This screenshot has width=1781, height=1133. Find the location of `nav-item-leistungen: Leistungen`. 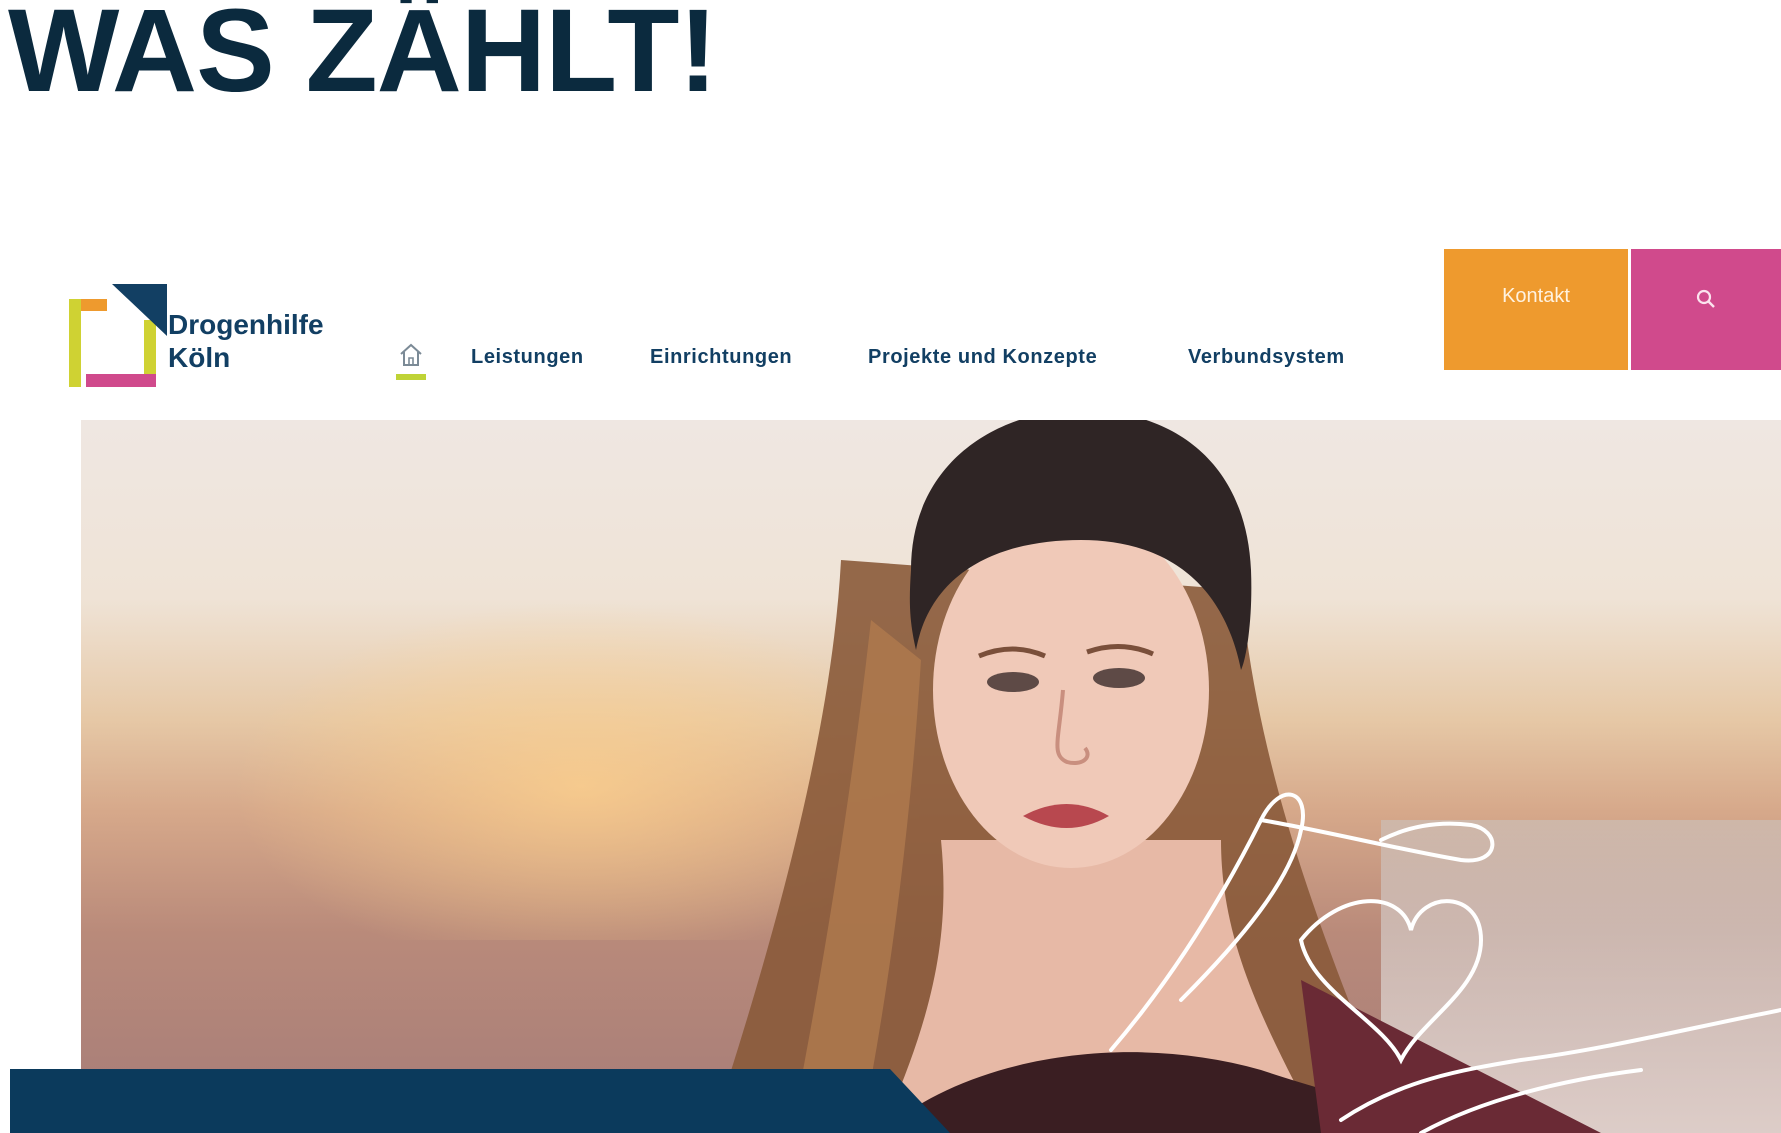

nav-item-leistungen: Leistungen is located at coordinates (527, 357).